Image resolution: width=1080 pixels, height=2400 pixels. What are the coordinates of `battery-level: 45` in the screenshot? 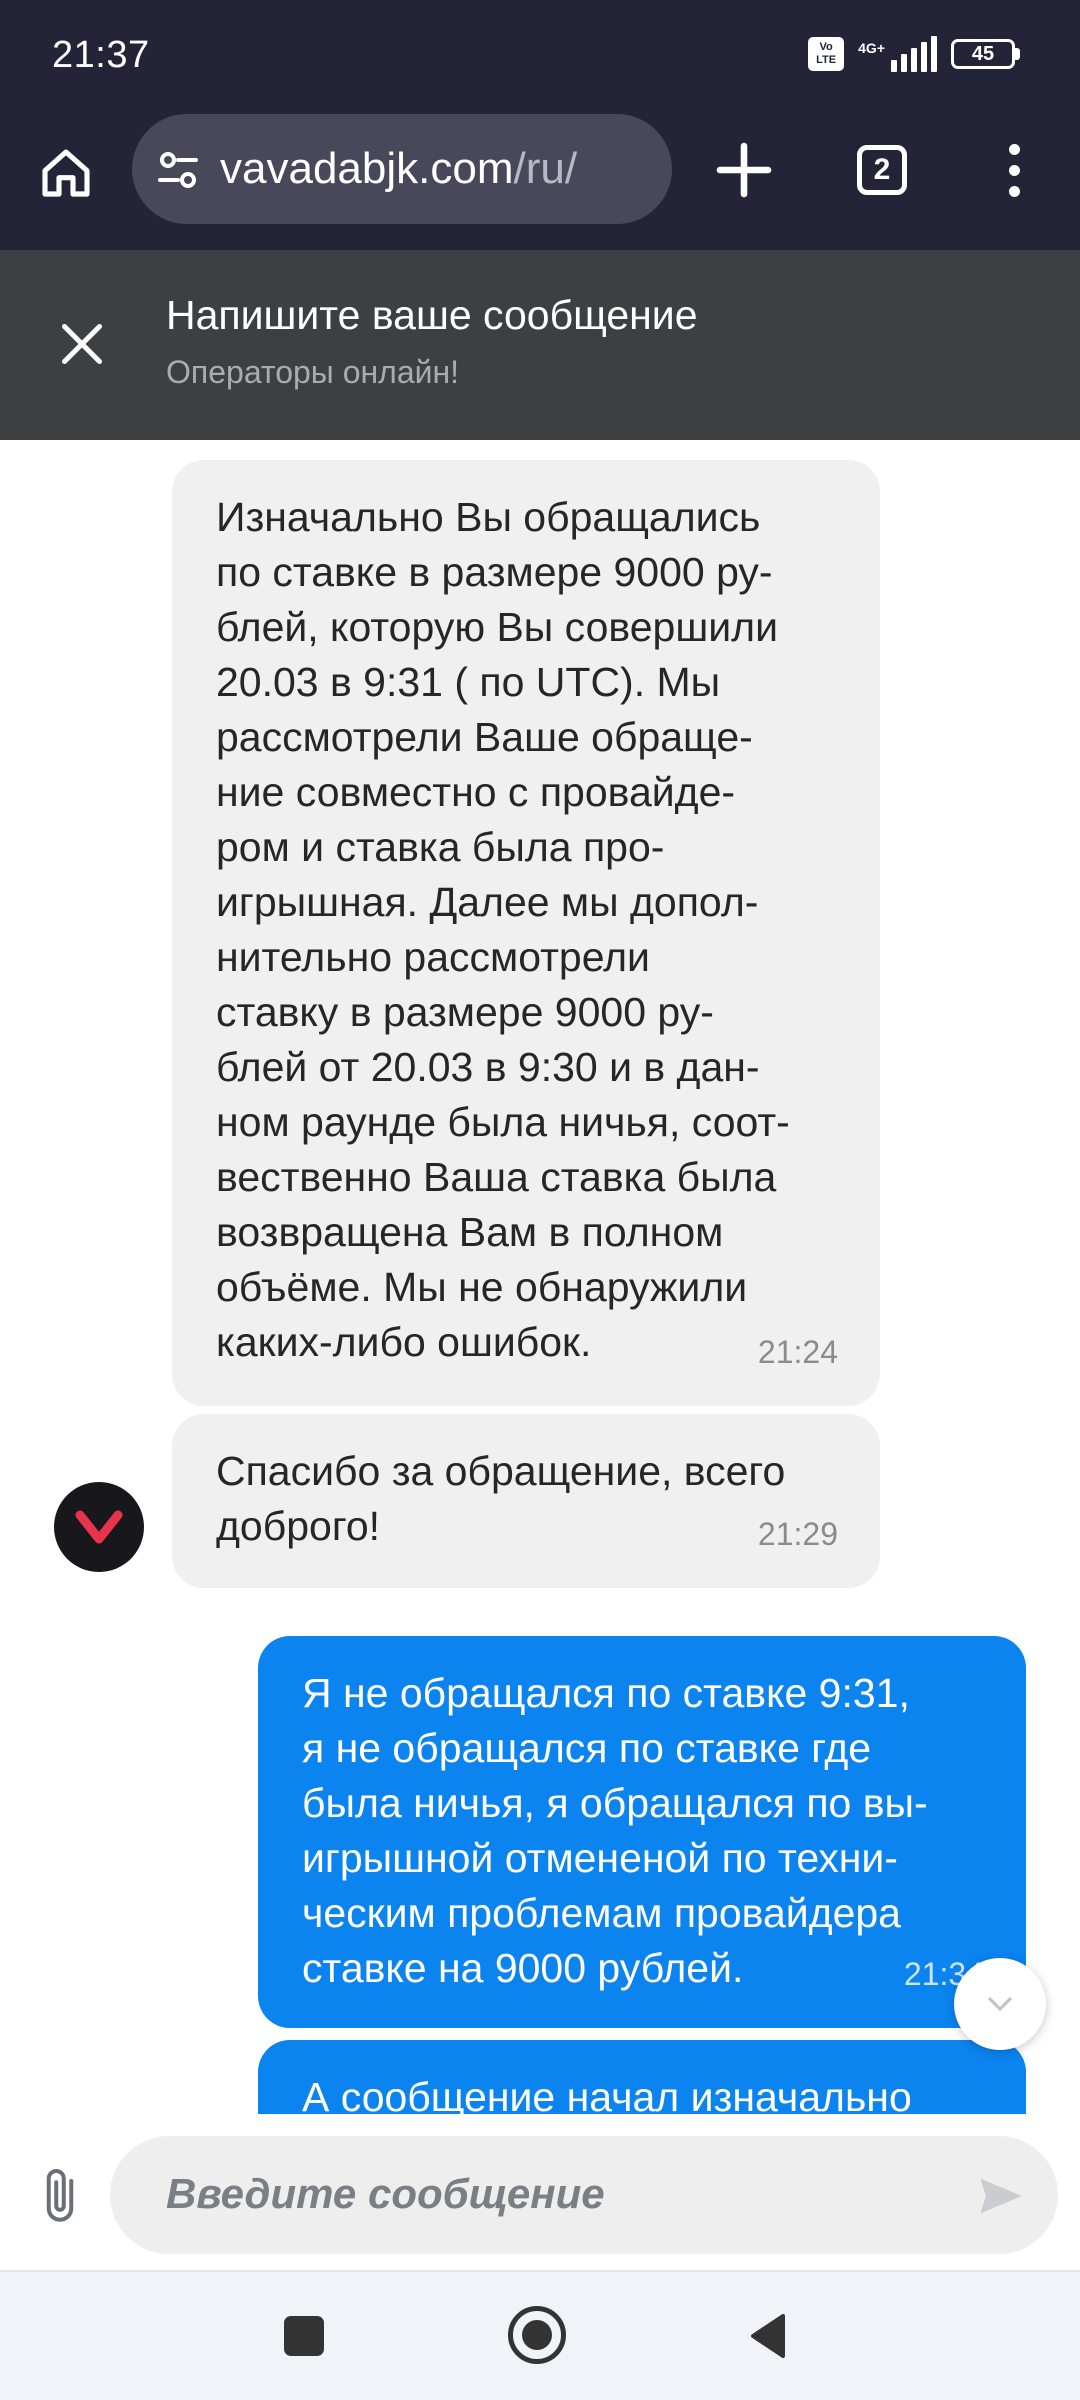 It's located at (983, 54).